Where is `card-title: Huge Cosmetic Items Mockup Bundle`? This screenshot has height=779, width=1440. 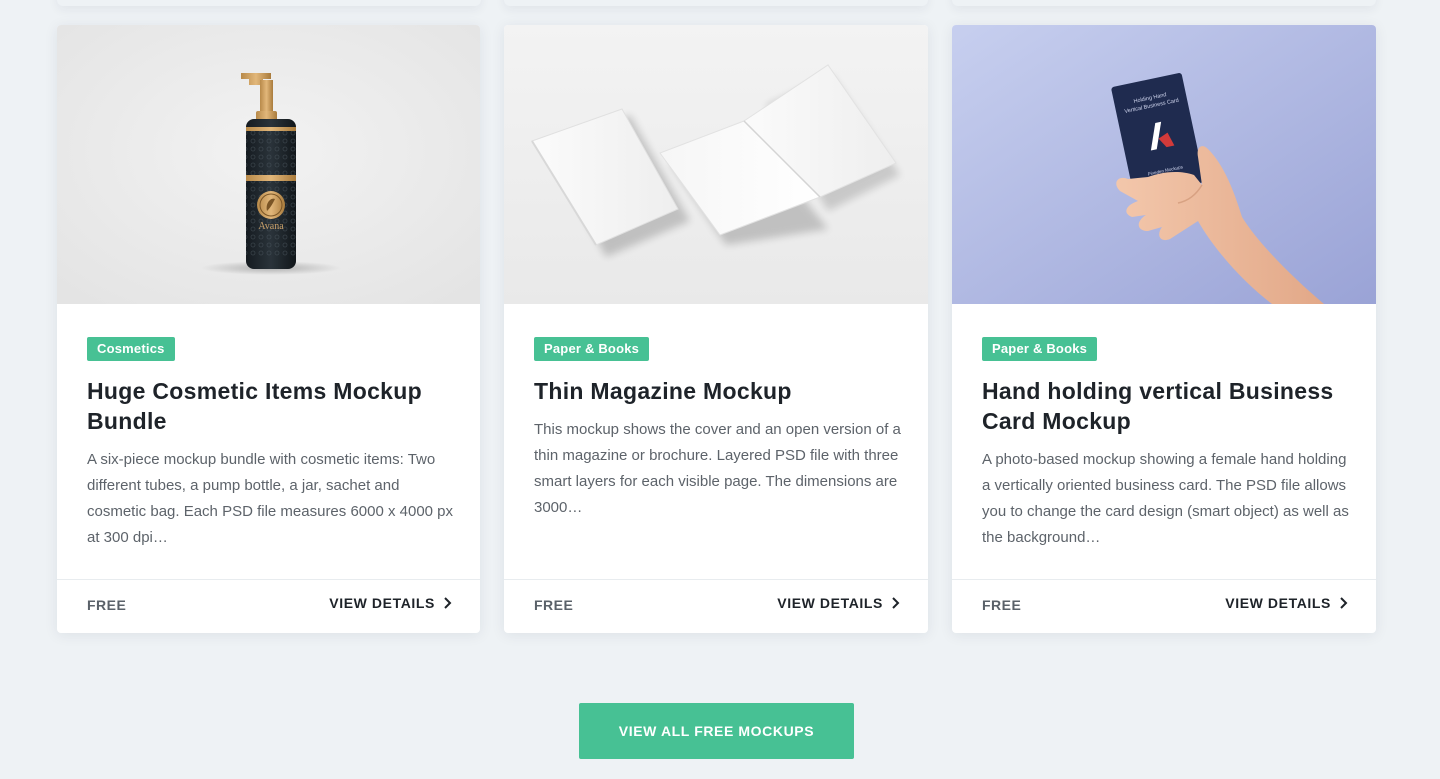 card-title: Huge Cosmetic Items Mockup Bundle is located at coordinates (270, 406).